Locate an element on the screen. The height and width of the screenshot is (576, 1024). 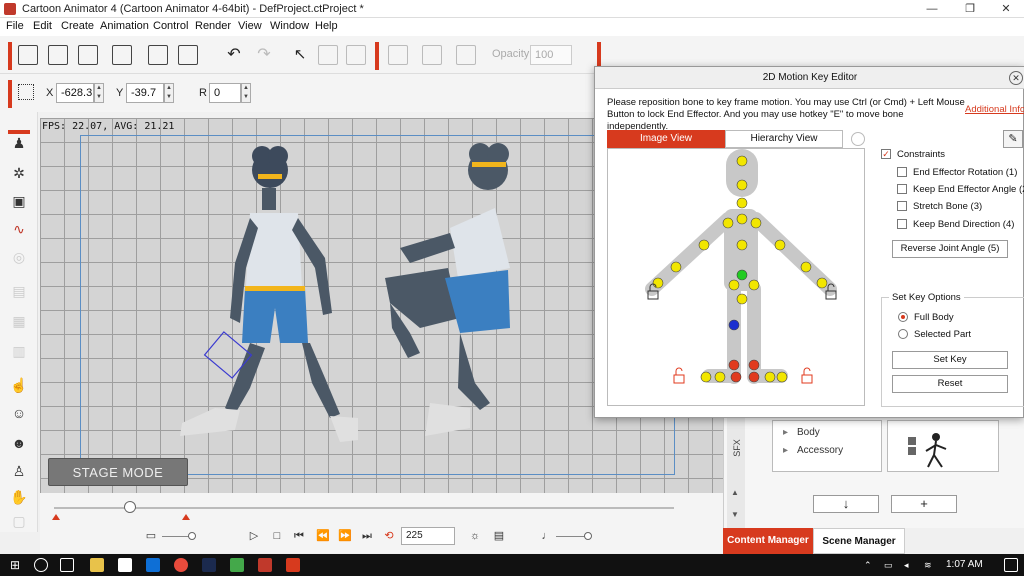
set-key-button: Set Key is located at coordinates (950, 360).